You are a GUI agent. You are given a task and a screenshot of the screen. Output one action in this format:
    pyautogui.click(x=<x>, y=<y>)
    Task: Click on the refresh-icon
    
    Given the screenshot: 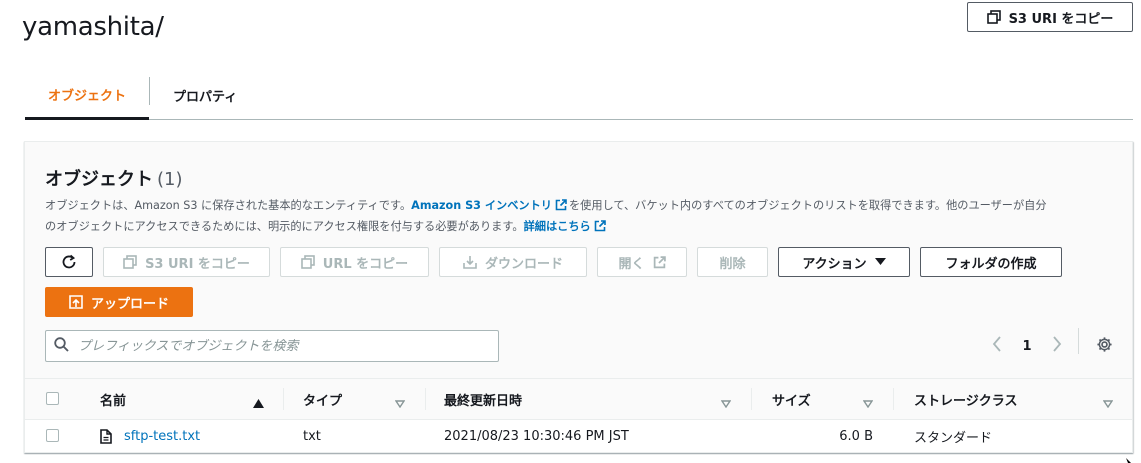 What is the action you would take?
    pyautogui.click(x=69, y=262)
    